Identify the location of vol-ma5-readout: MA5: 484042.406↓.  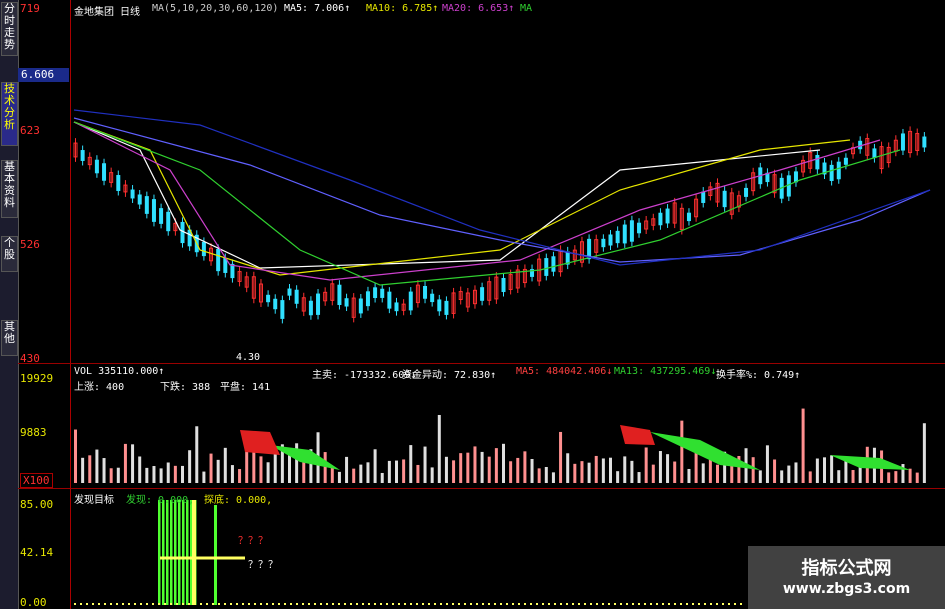
(564, 371).